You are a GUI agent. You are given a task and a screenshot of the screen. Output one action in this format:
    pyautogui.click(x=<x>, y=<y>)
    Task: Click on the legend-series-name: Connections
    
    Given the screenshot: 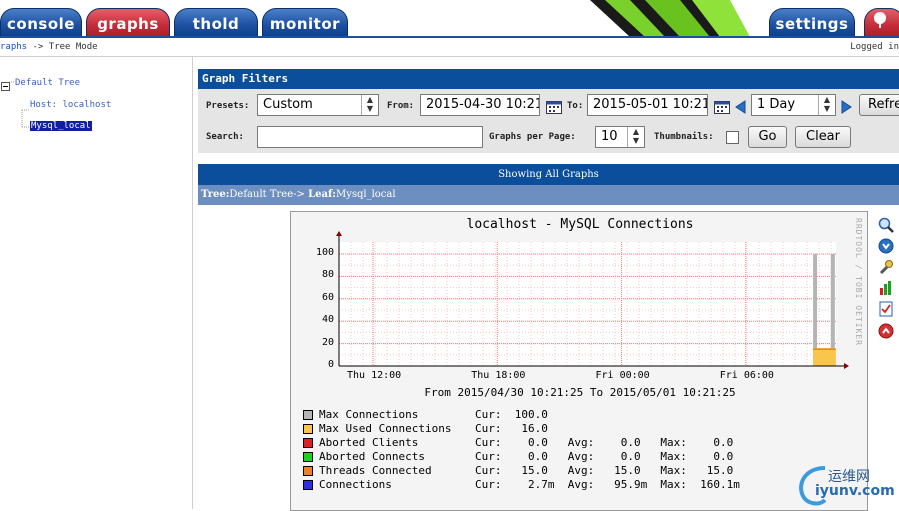 What is the action you would take?
    pyautogui.click(x=382, y=484)
    